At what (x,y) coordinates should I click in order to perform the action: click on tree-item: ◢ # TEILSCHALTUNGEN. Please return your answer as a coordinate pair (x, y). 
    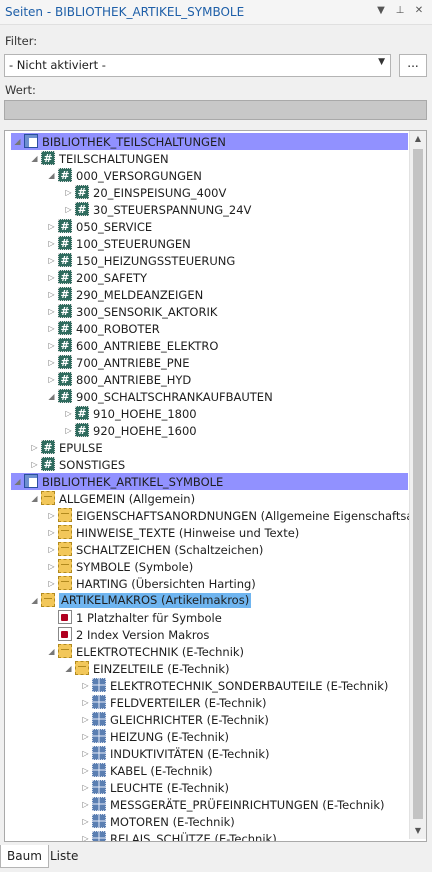
    Looking at the image, I should click on (208, 158).